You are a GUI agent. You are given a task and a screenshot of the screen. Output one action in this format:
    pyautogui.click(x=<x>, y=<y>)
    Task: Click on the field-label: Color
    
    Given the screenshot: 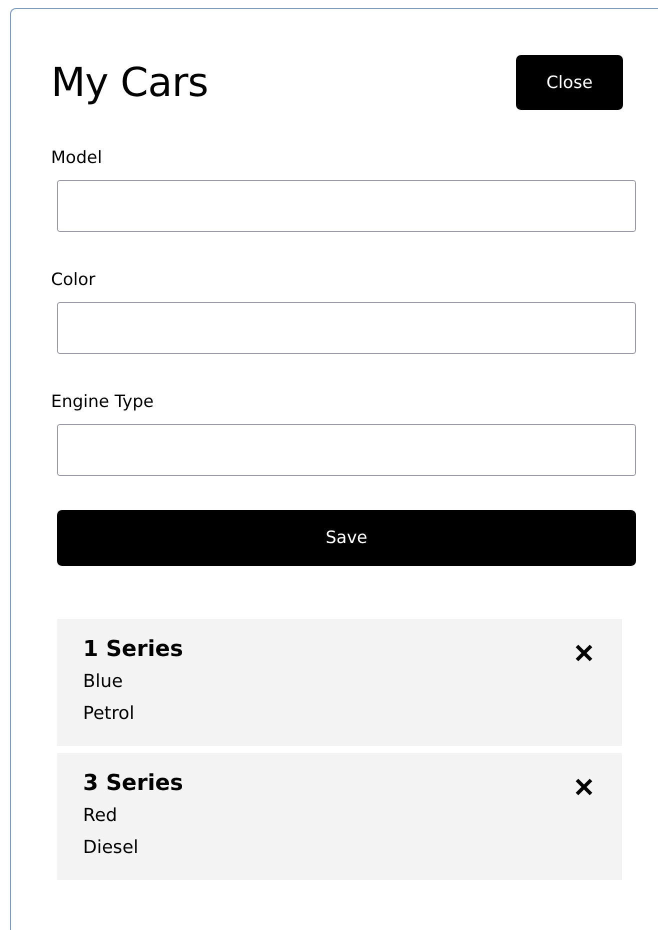 What is the action you would take?
    pyautogui.click(x=73, y=280)
    